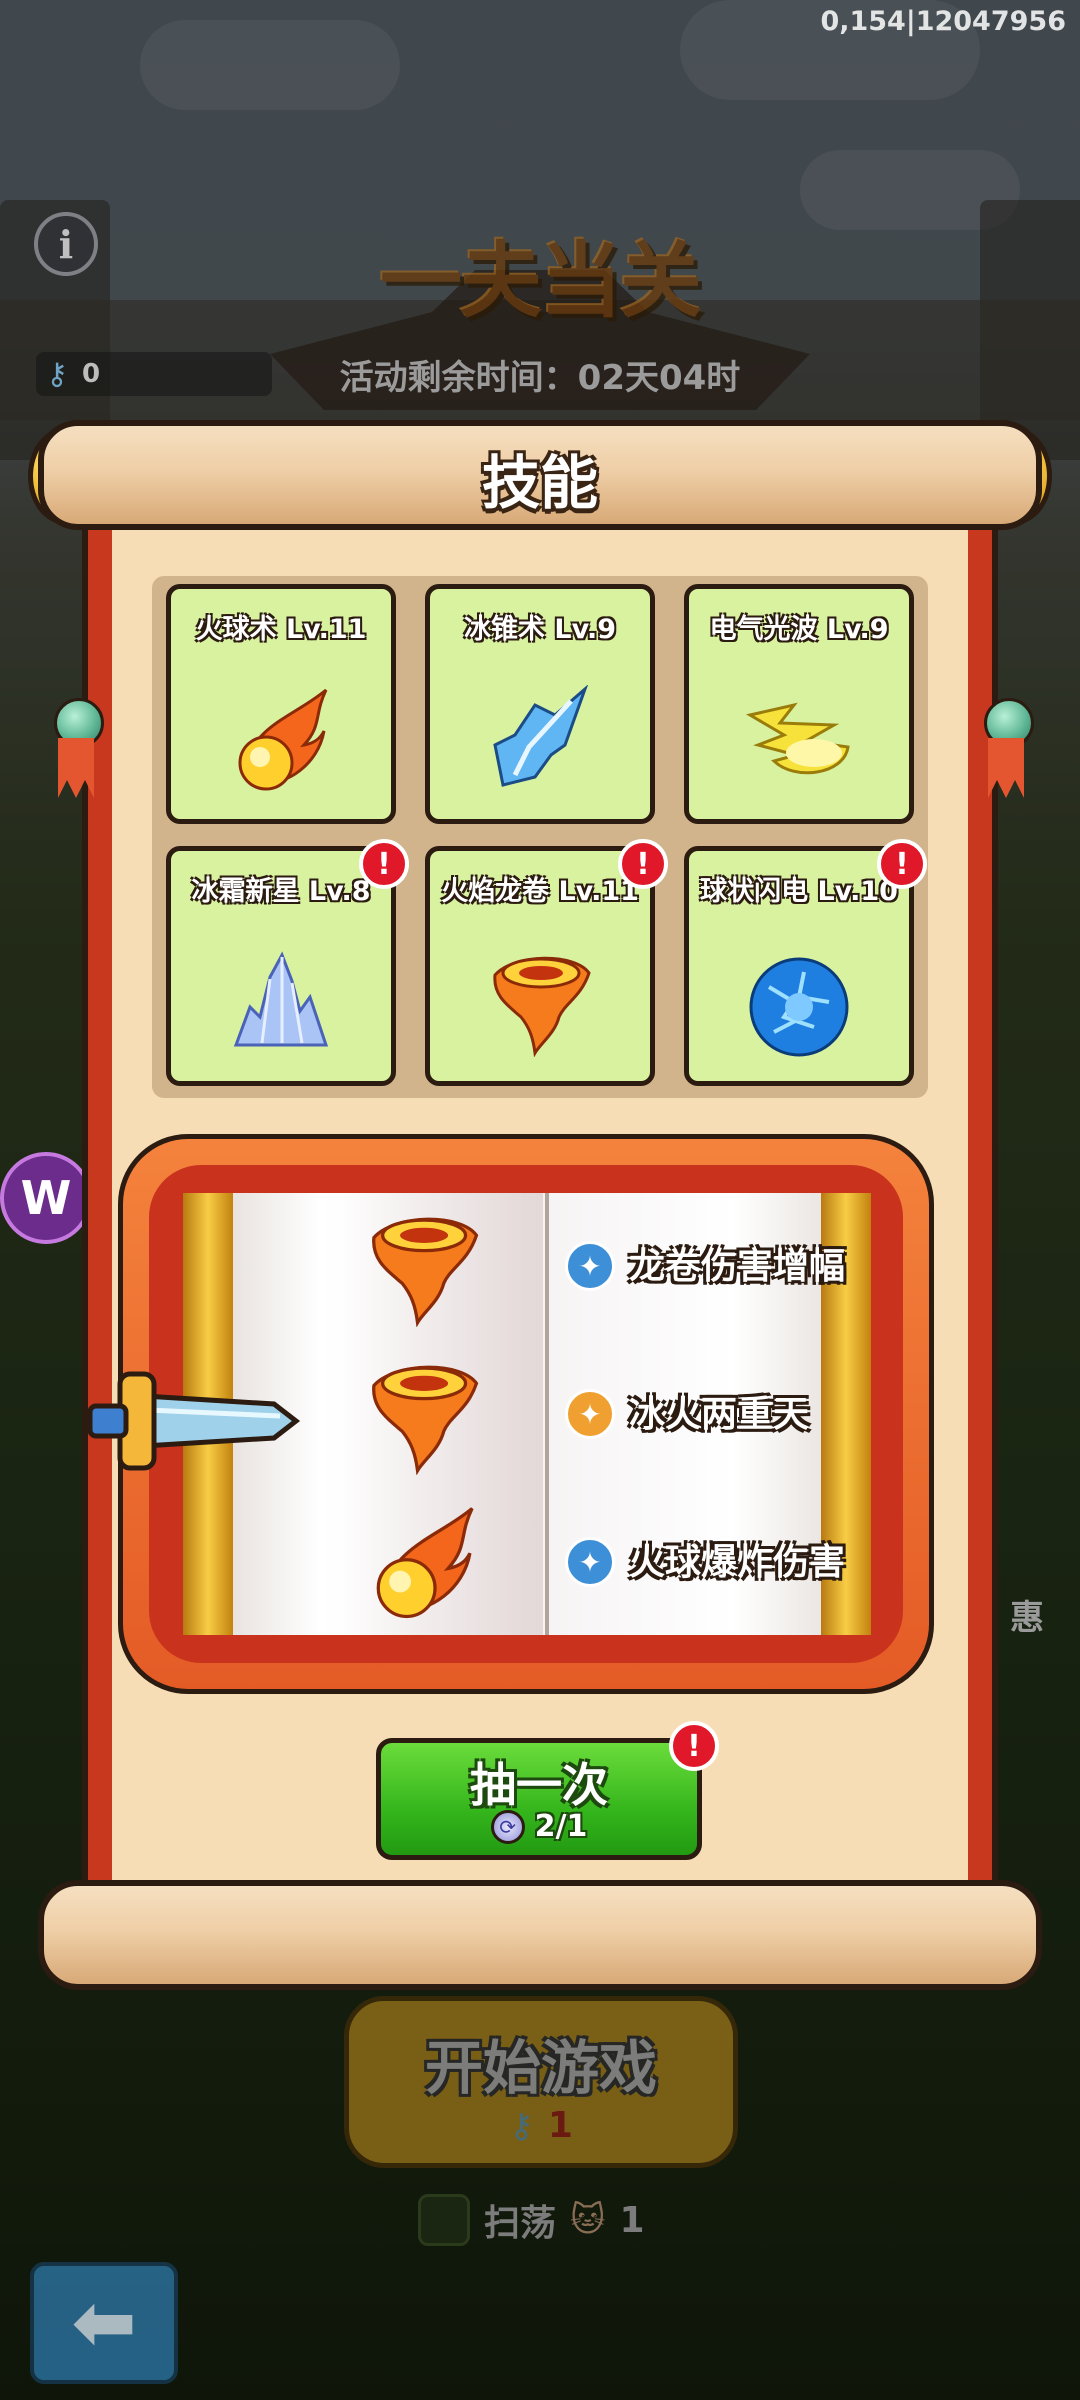 Image resolution: width=1080 pixels, height=2400 pixels. I want to click on arrow-left-icon: ⬅, so click(104, 2323).